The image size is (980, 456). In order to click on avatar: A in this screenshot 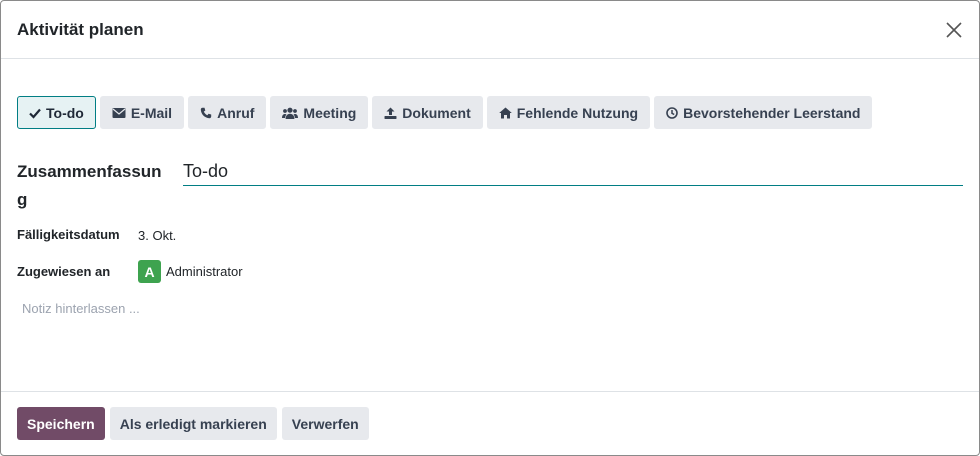, I will do `click(149, 271)`.